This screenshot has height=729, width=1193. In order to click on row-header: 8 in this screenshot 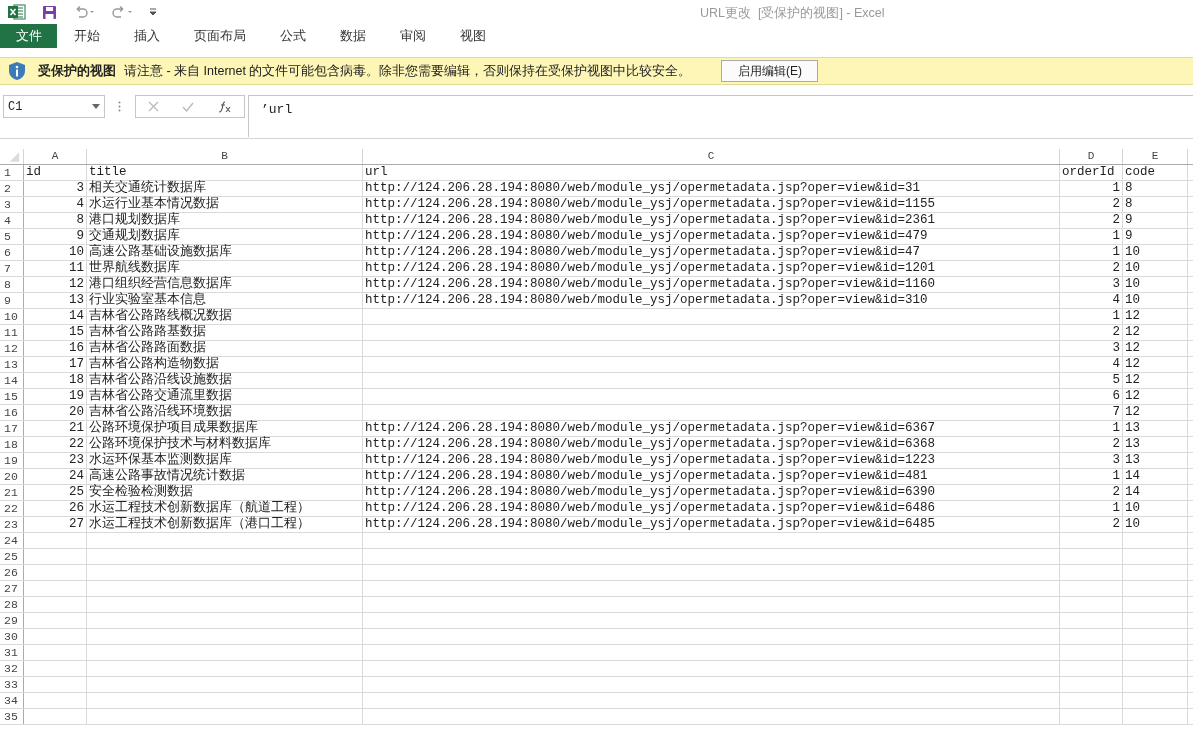, I will do `click(12, 284)`.